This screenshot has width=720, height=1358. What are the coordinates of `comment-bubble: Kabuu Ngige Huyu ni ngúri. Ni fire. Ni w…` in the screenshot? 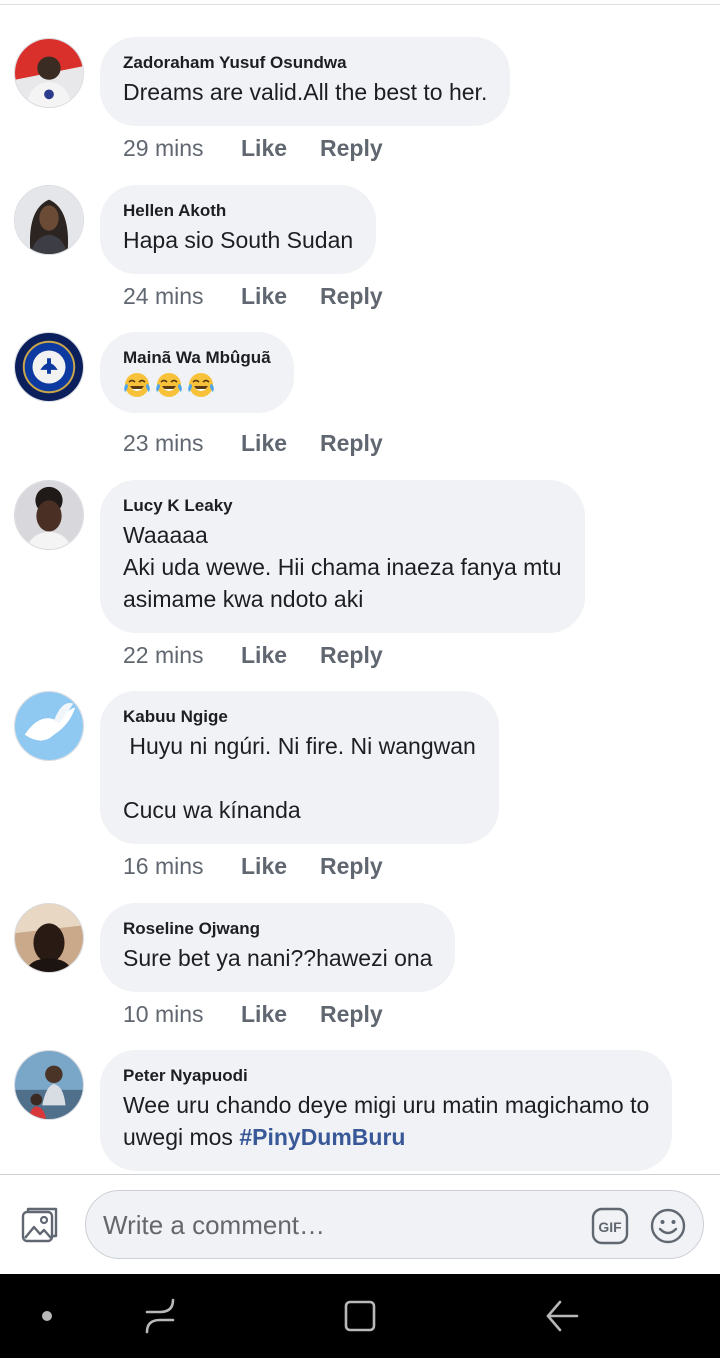 It's located at (299, 767).